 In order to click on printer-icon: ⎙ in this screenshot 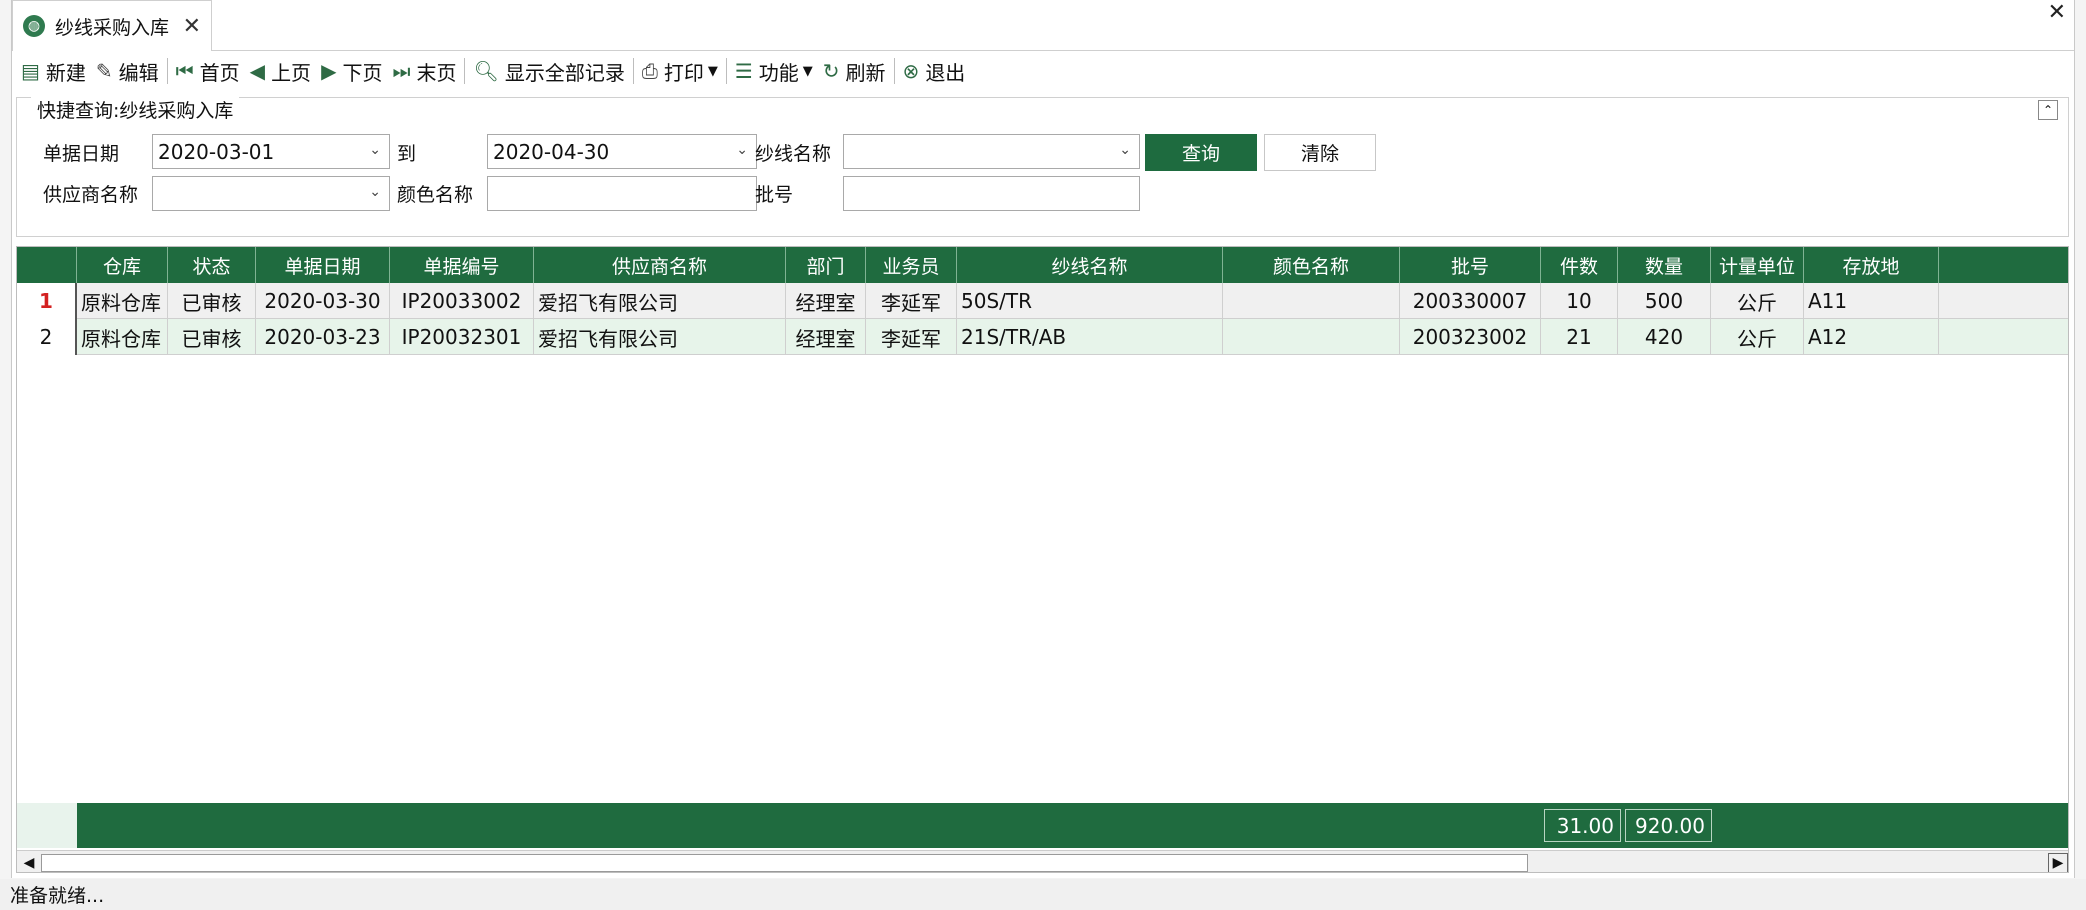, I will do `click(649, 71)`.